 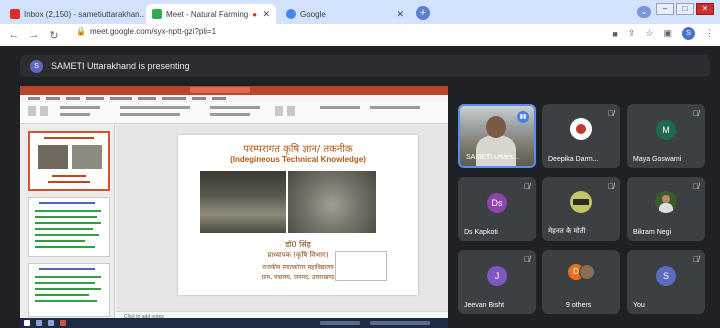 What do you see at coordinates (14, 35) in the screenshot?
I see `back-icon: ←` at bounding box center [14, 35].